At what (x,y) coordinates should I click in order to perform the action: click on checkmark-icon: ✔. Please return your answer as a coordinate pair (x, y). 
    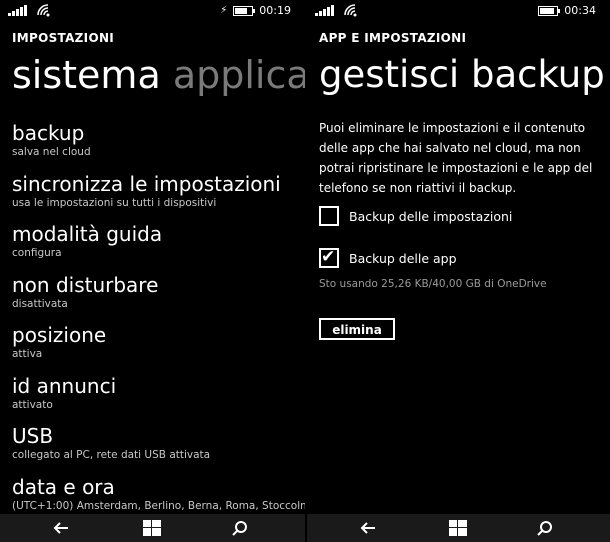
    Looking at the image, I should click on (328, 257).